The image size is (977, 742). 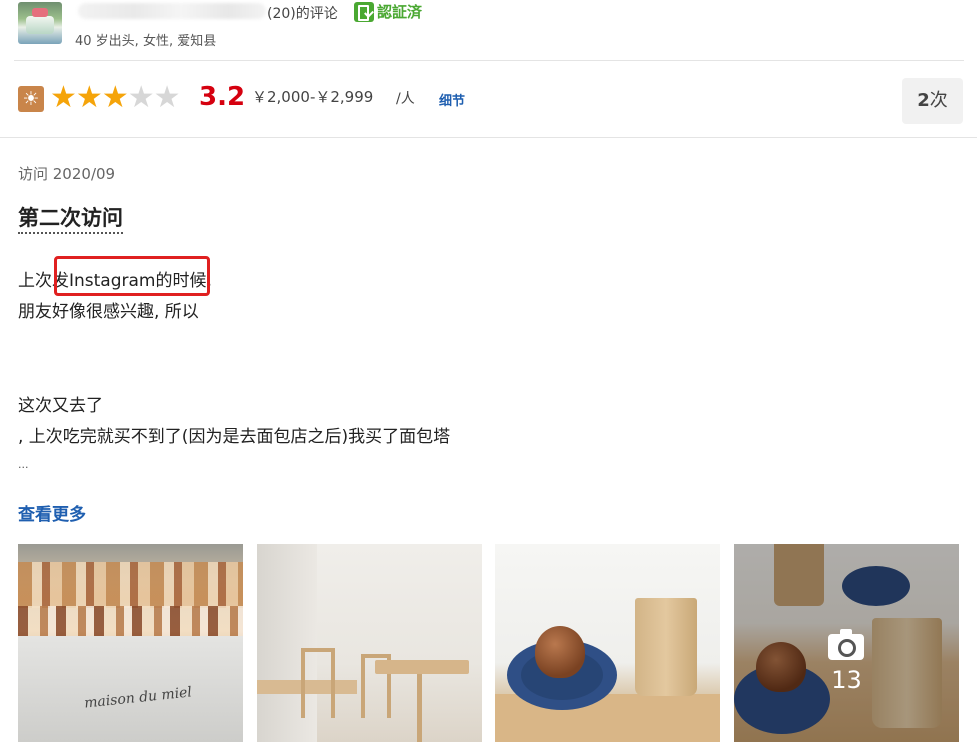 I want to click on more-photos-count: 13, so click(x=846, y=680).